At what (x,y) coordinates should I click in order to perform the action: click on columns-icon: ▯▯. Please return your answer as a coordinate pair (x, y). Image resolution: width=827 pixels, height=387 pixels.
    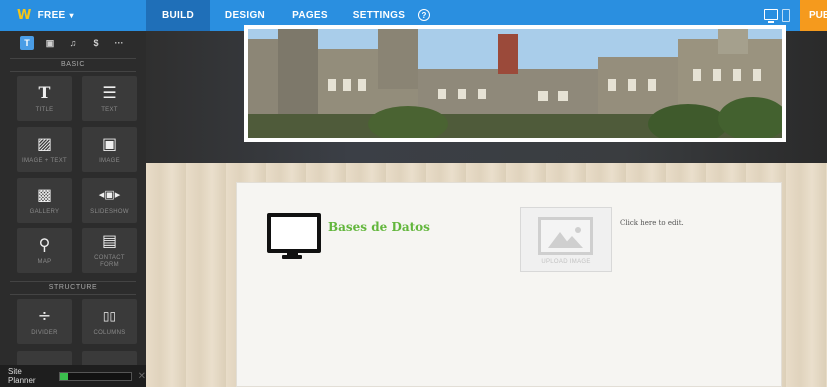
    Looking at the image, I should click on (109, 315).